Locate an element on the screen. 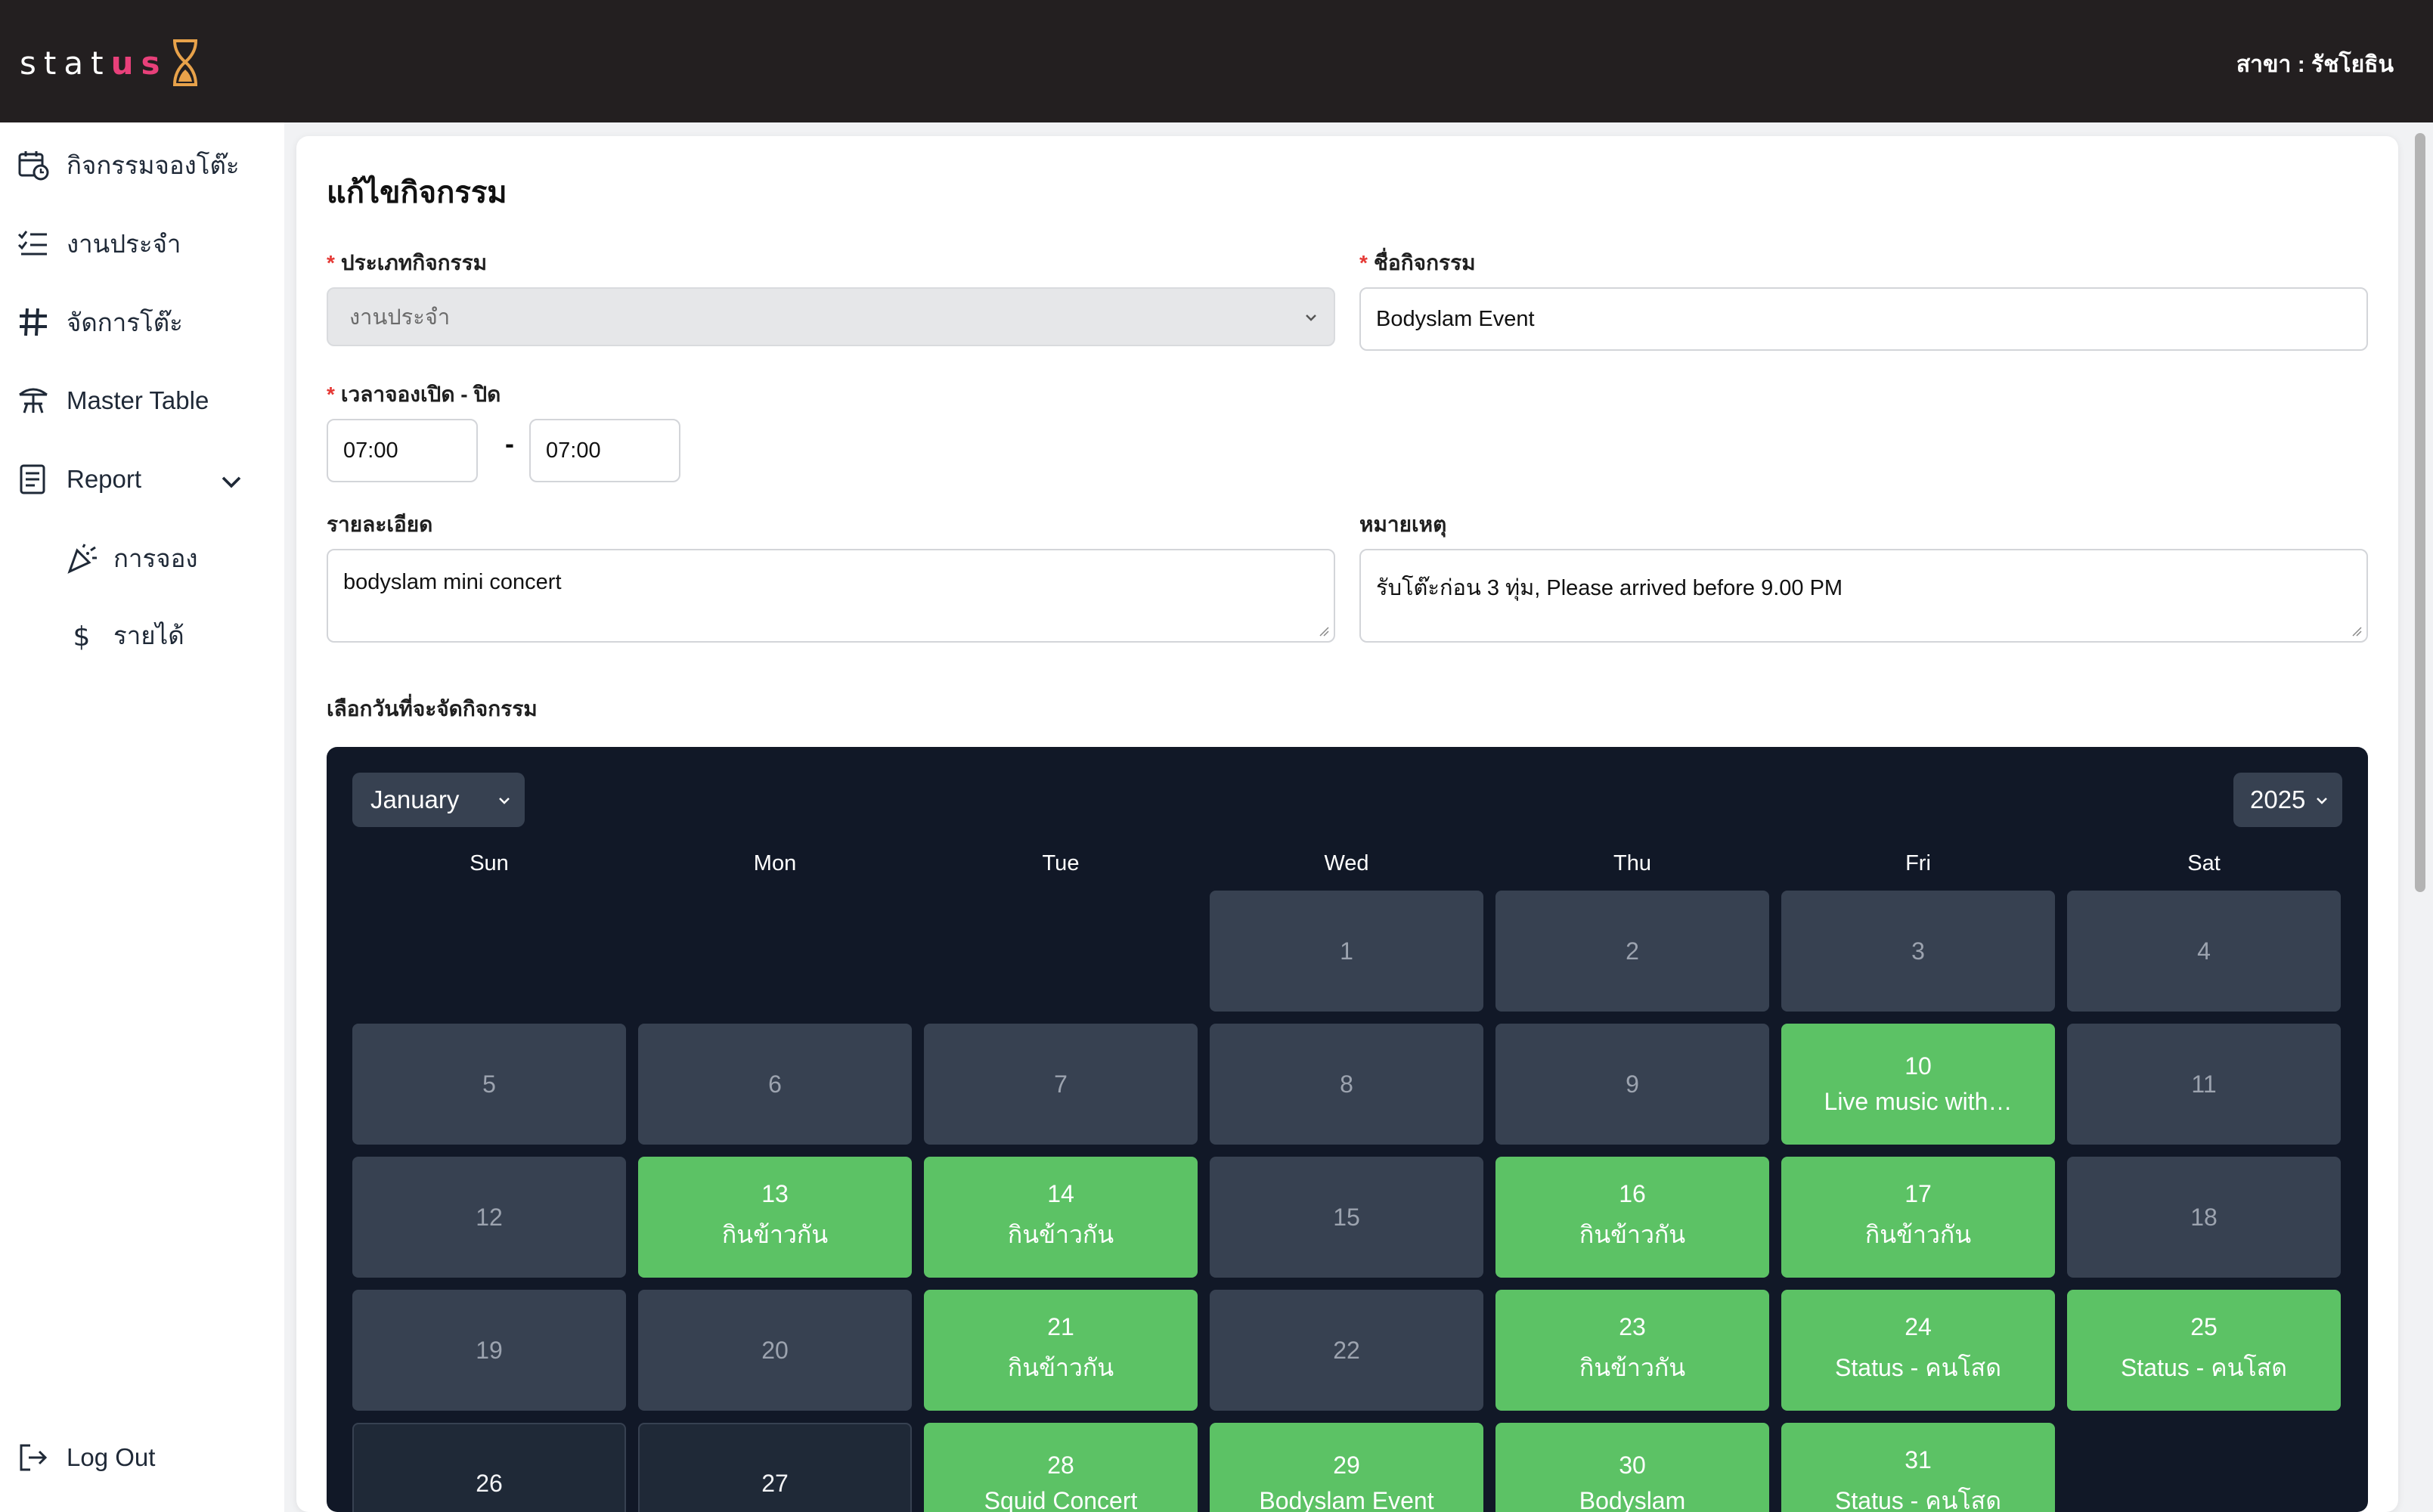 Image resolution: width=2433 pixels, height=1512 pixels. calendar-day-13: 13 กินข้าวกัน is located at coordinates (775, 1217).